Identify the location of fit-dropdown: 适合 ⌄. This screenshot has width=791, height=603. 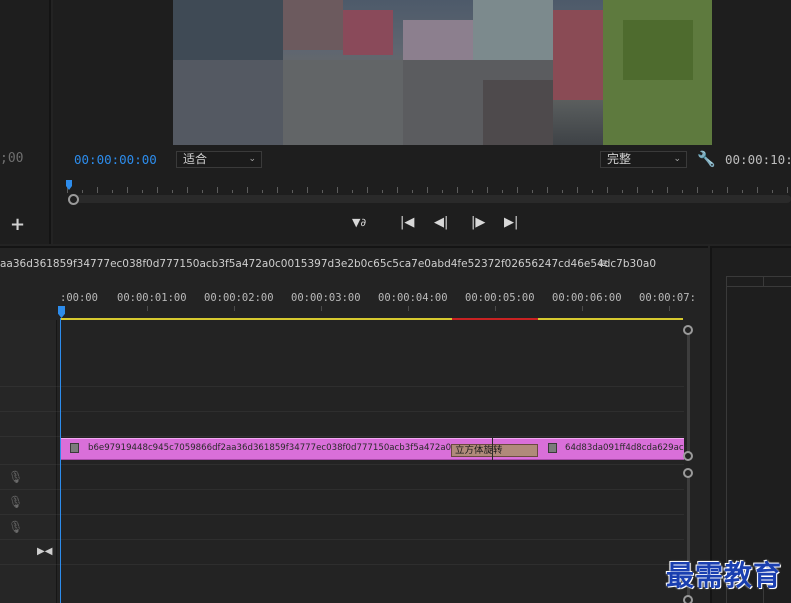
(219, 159).